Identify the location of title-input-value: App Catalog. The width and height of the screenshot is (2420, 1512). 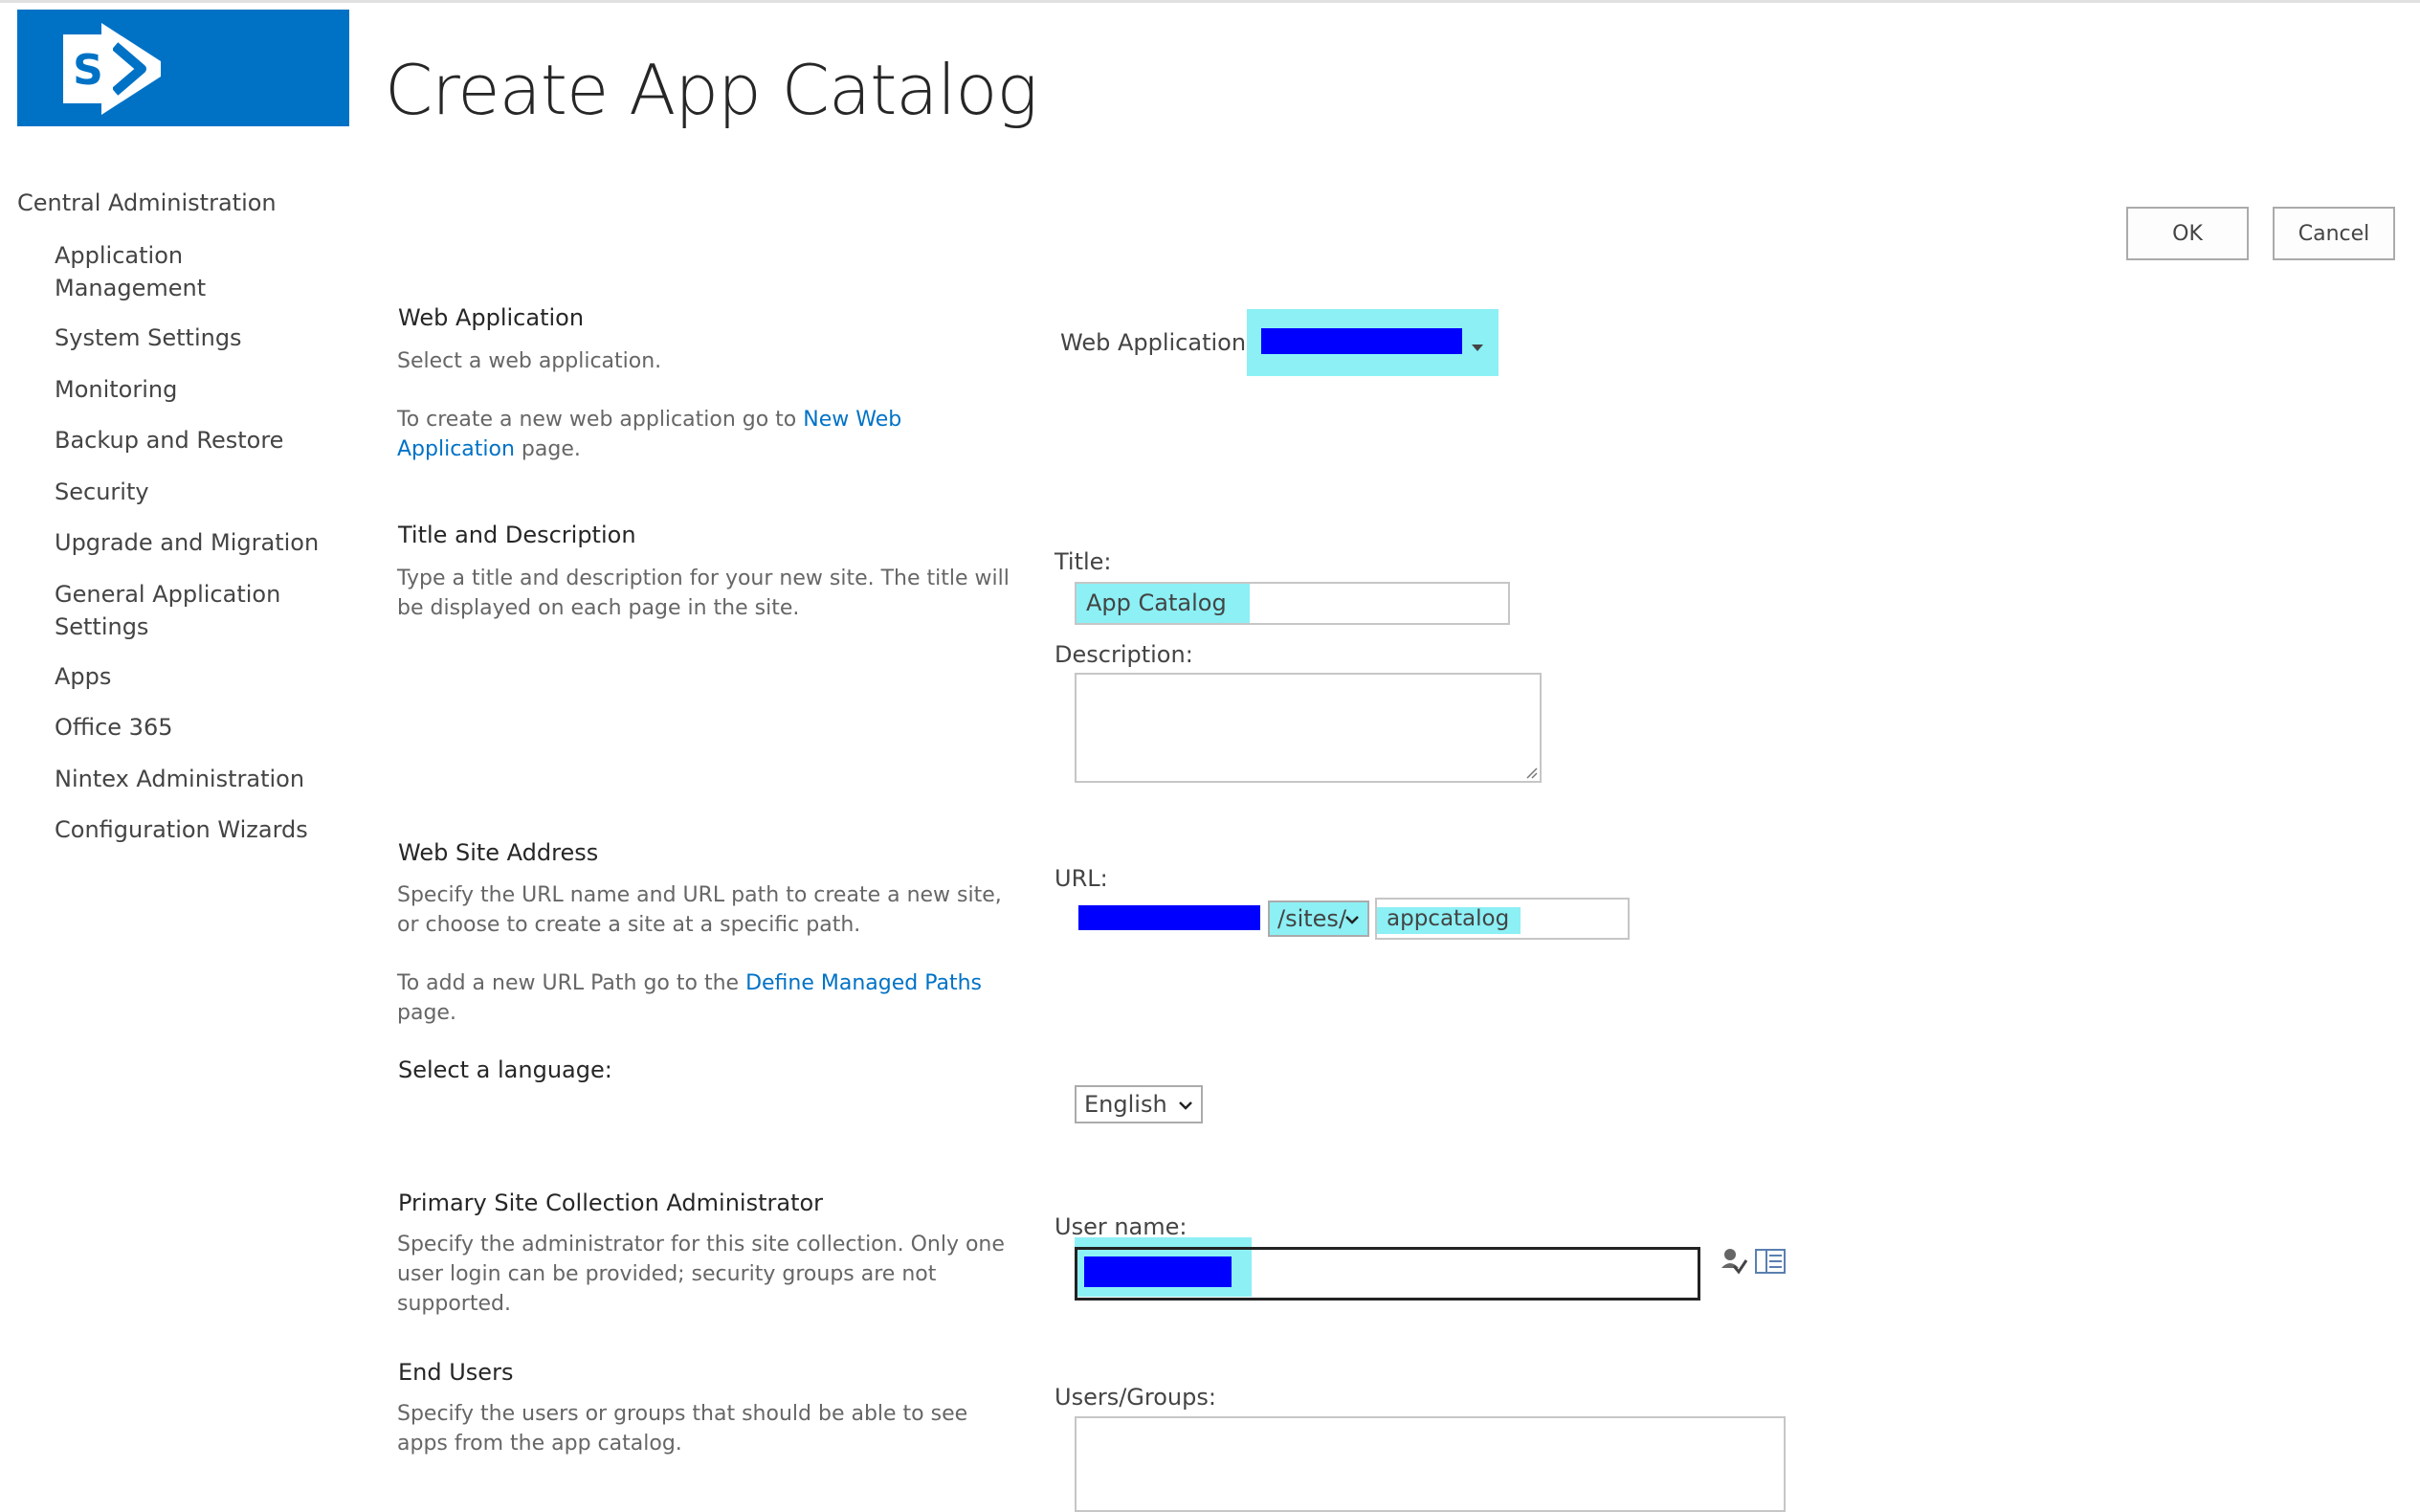
(1156, 602).